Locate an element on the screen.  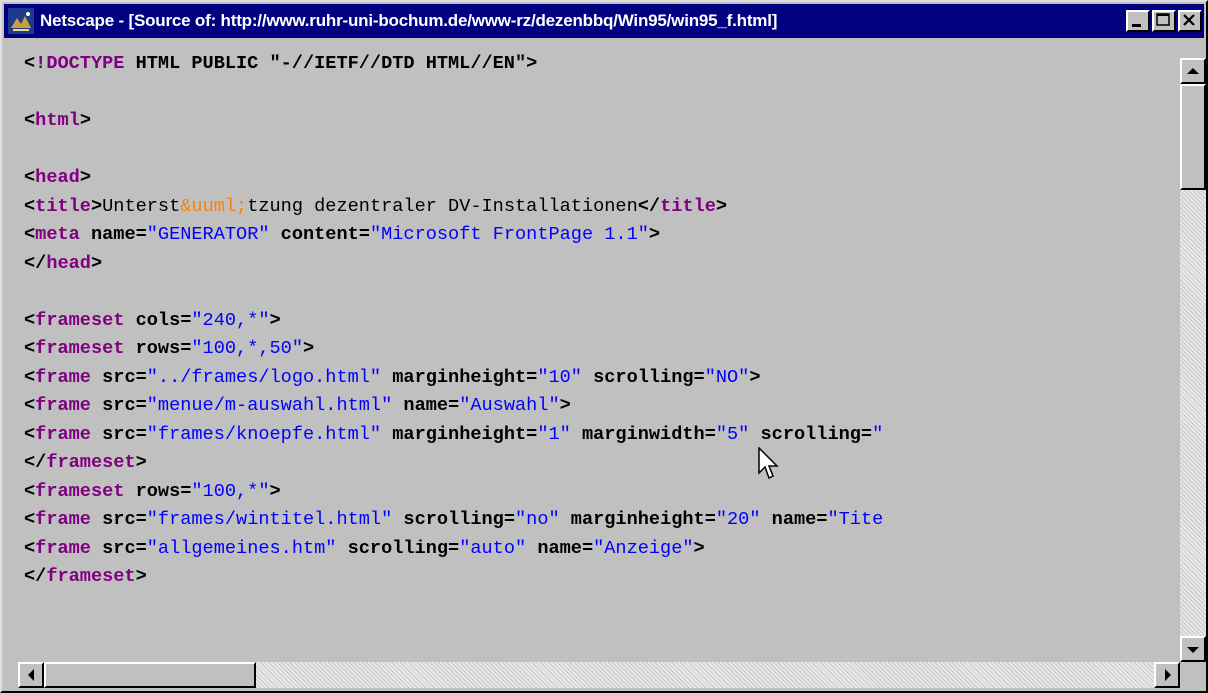
source-line: <head> is located at coordinates (453, 178).